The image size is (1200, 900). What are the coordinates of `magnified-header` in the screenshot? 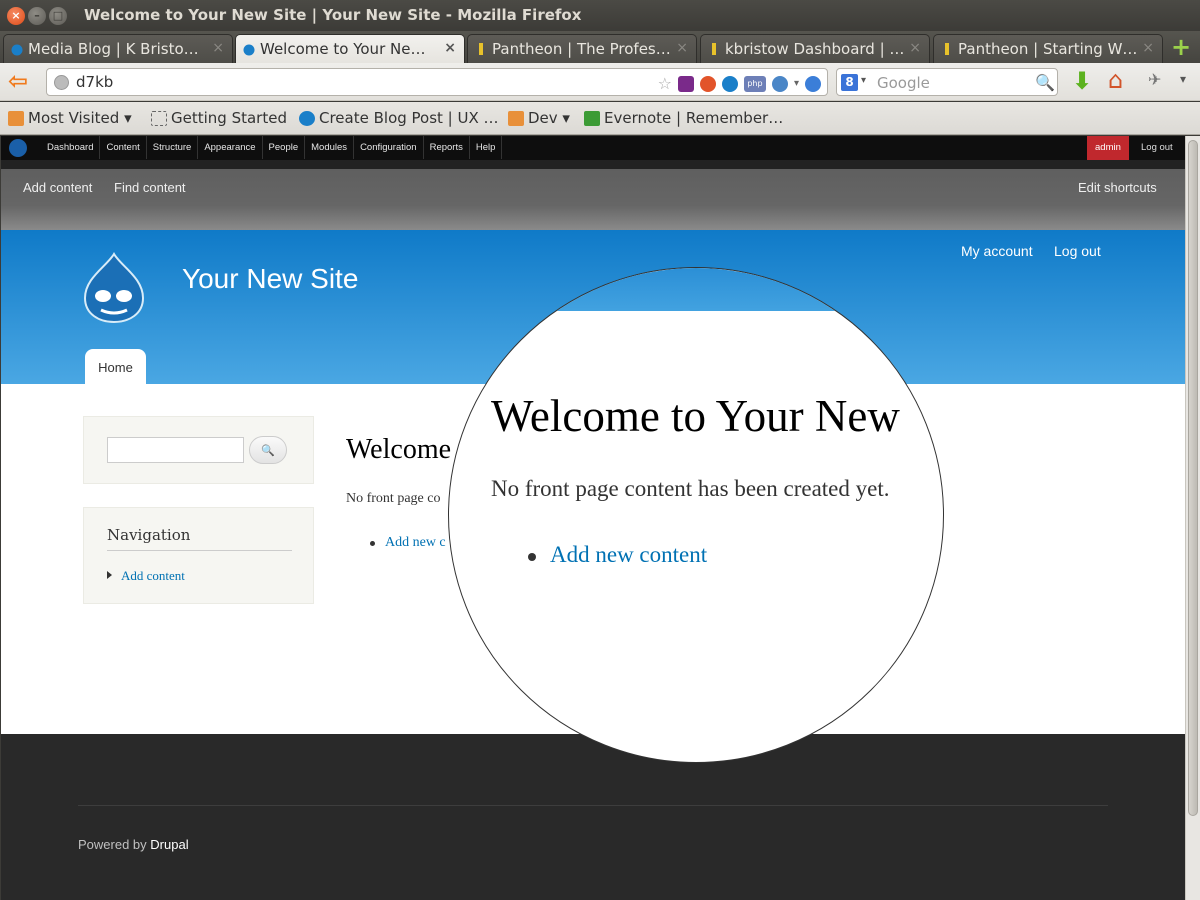 It's located at (696, 289).